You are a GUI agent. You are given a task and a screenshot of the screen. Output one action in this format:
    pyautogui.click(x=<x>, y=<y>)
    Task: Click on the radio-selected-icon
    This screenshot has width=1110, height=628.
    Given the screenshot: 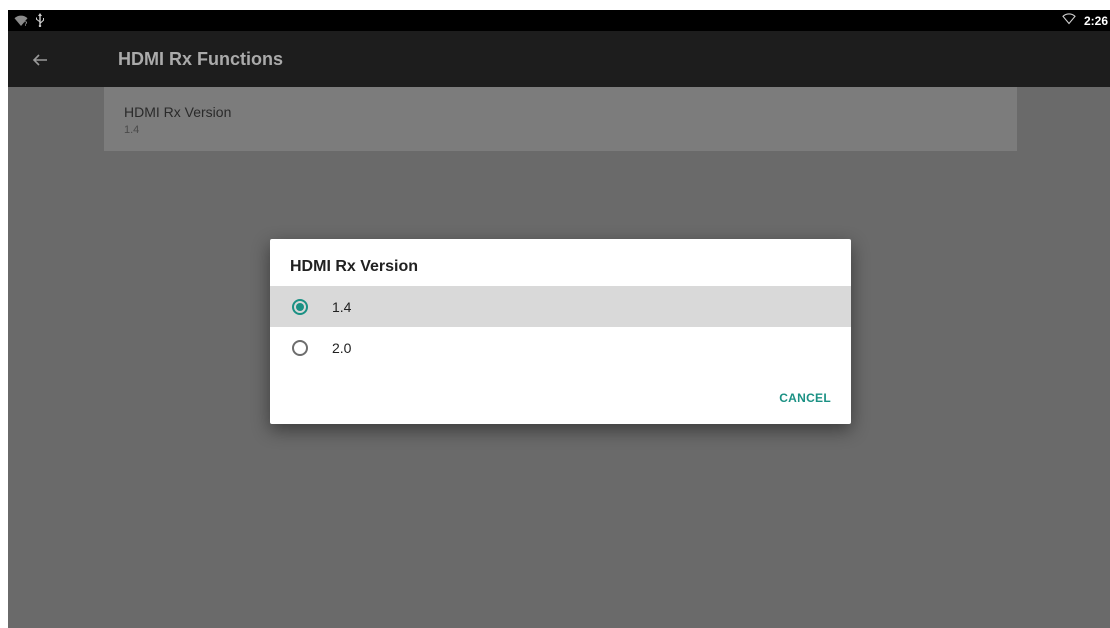 What is the action you would take?
    pyautogui.click(x=300, y=306)
    